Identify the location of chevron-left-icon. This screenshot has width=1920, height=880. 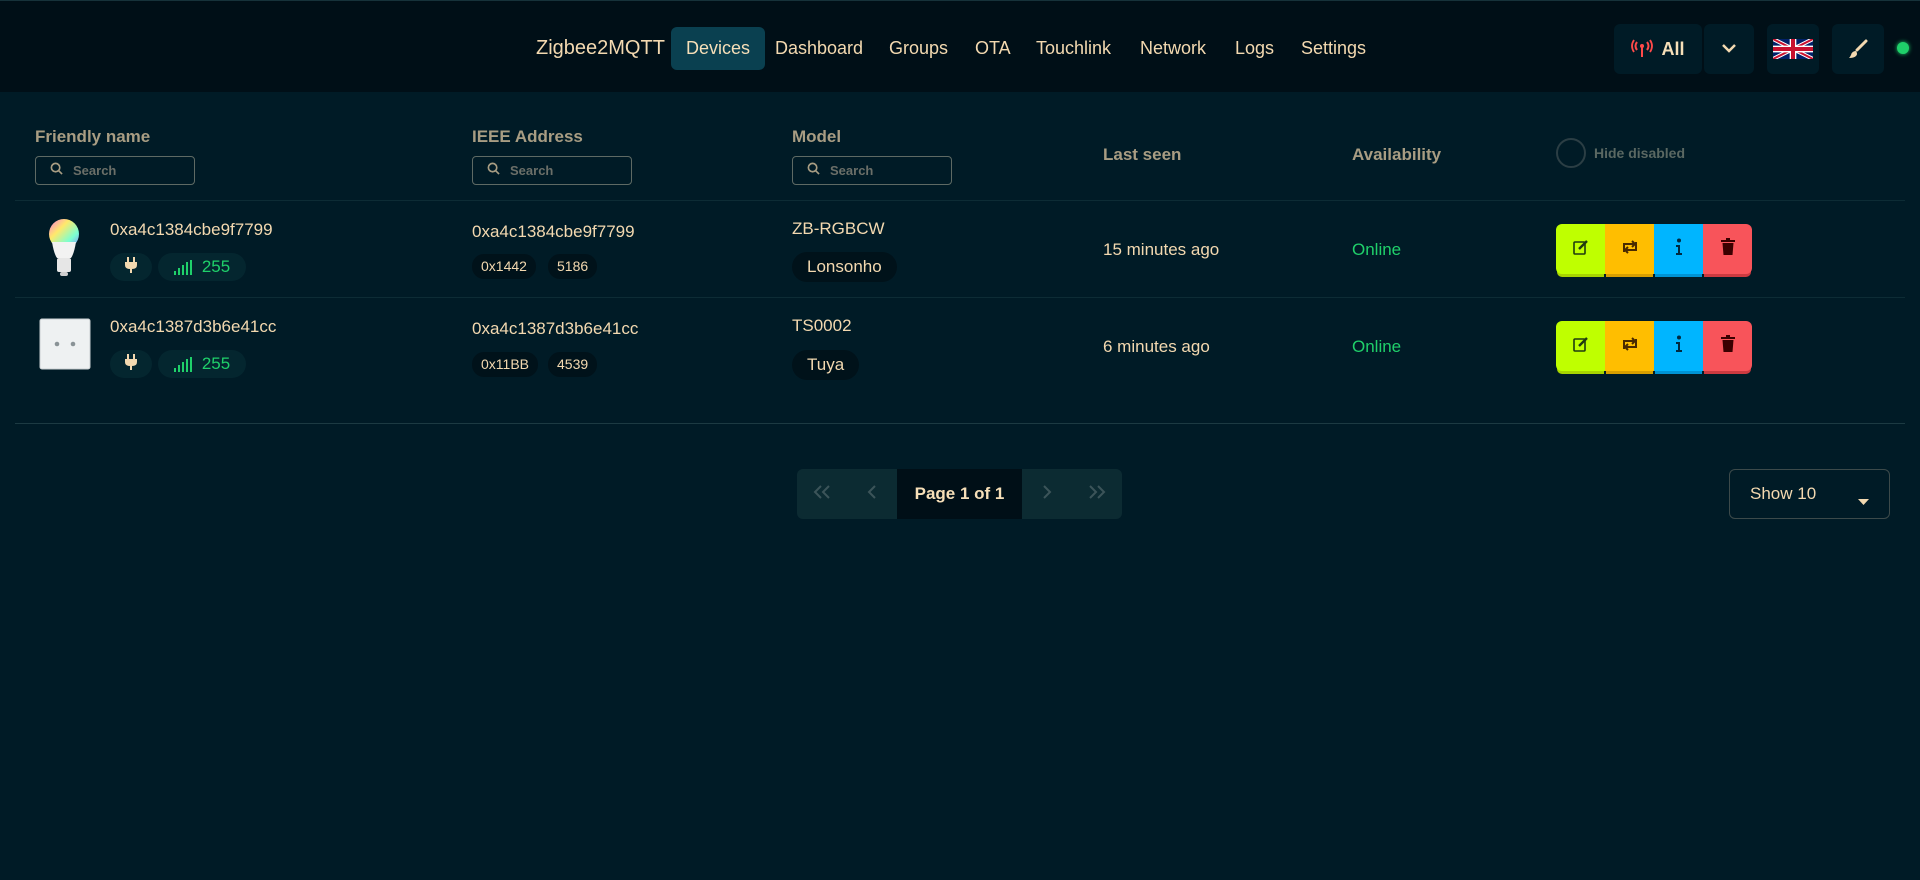
(872, 494).